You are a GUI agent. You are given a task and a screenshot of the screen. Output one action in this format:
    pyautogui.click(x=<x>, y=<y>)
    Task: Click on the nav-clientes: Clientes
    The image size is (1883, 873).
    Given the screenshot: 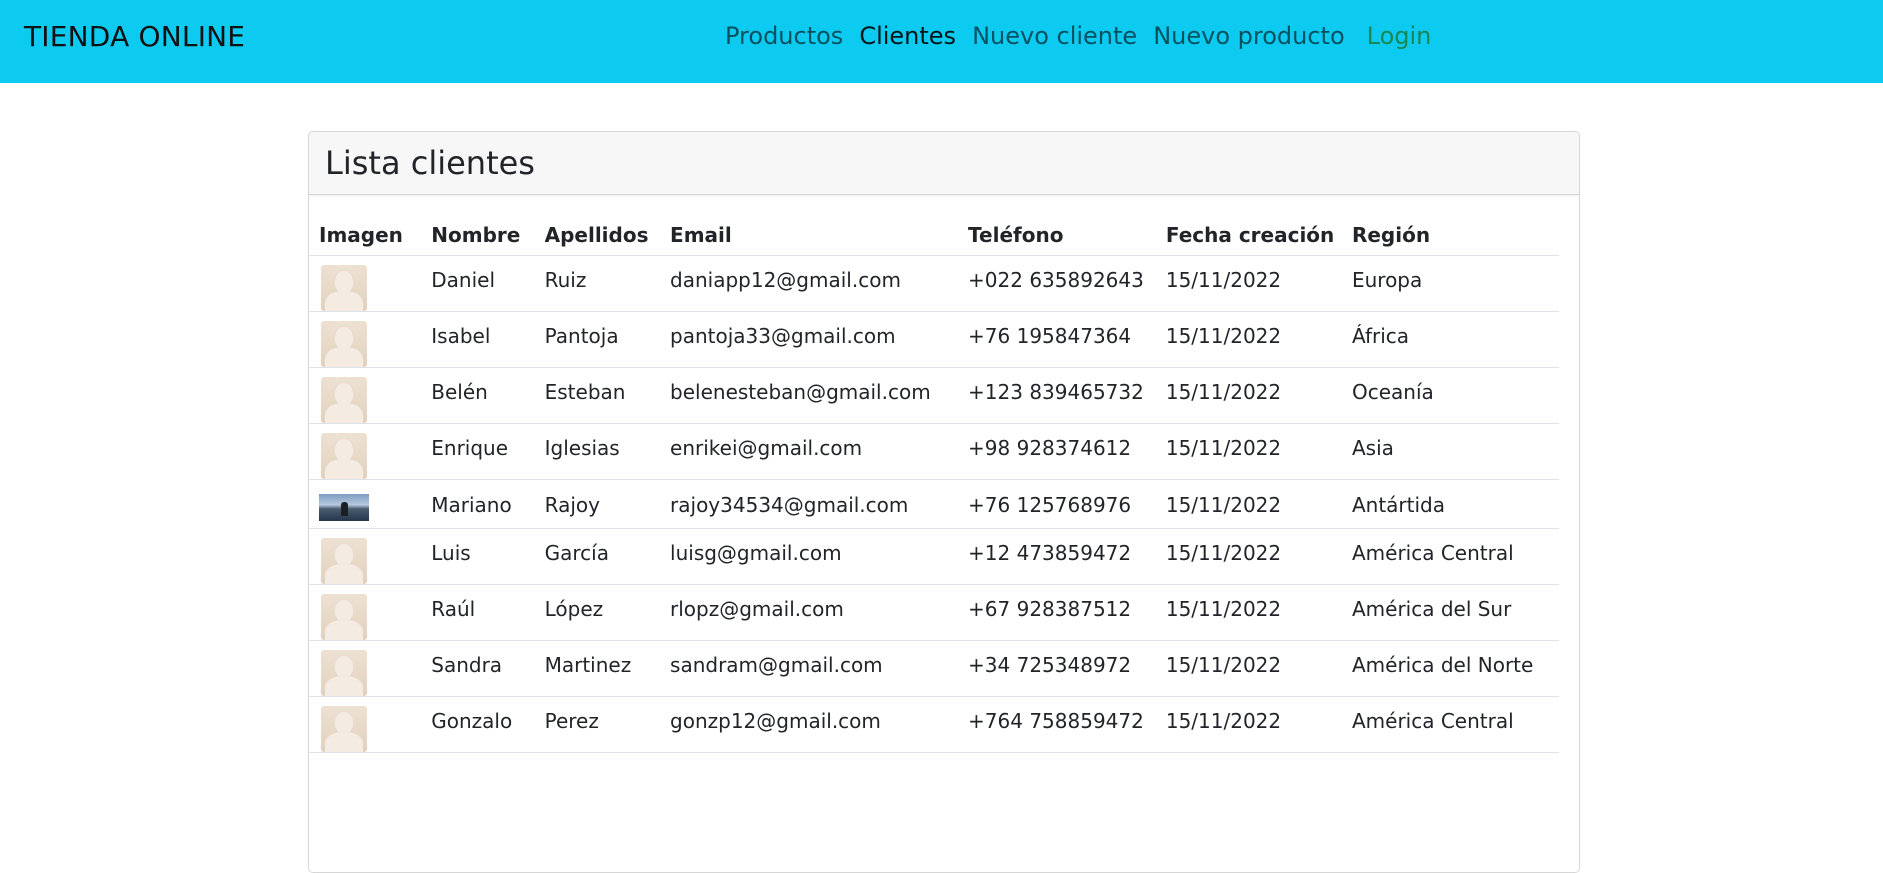 What is the action you would take?
    pyautogui.click(x=907, y=36)
    